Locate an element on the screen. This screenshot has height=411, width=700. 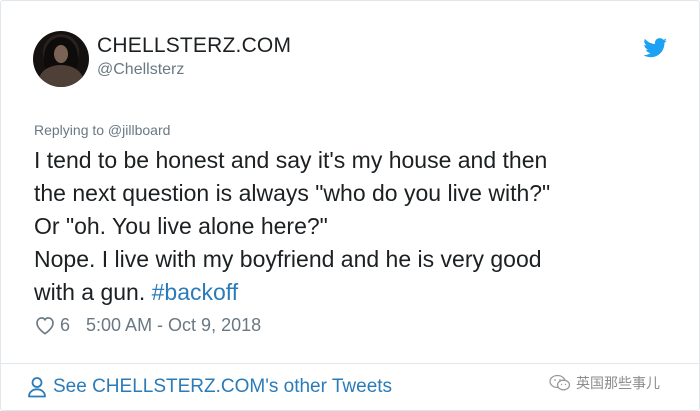
heart-icon is located at coordinates (45, 325).